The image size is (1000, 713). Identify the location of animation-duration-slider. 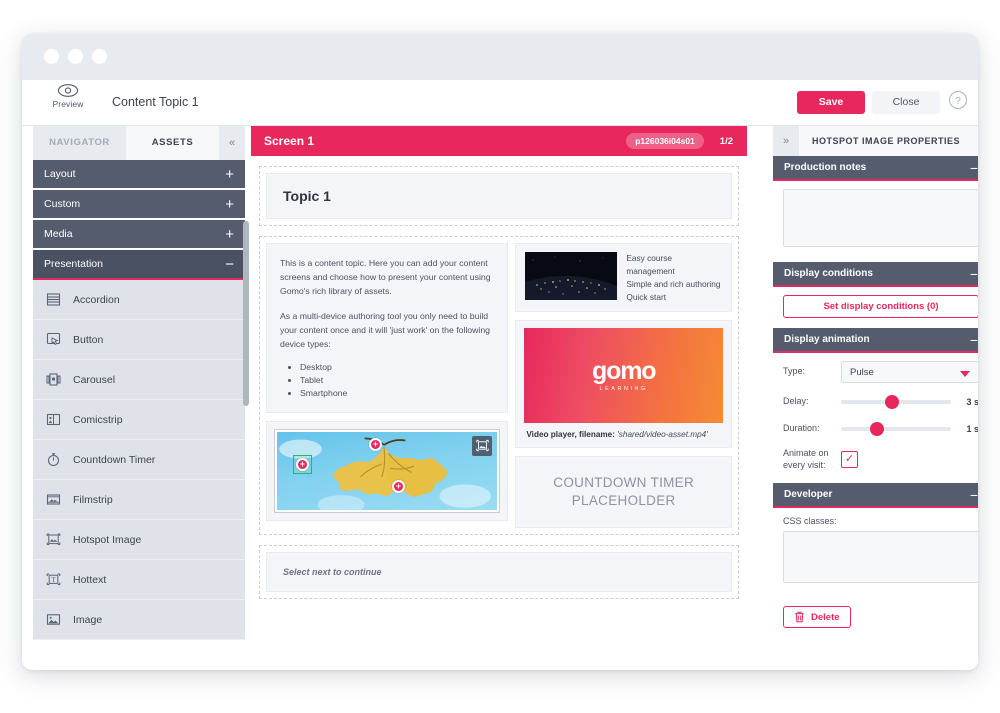
(896, 429).